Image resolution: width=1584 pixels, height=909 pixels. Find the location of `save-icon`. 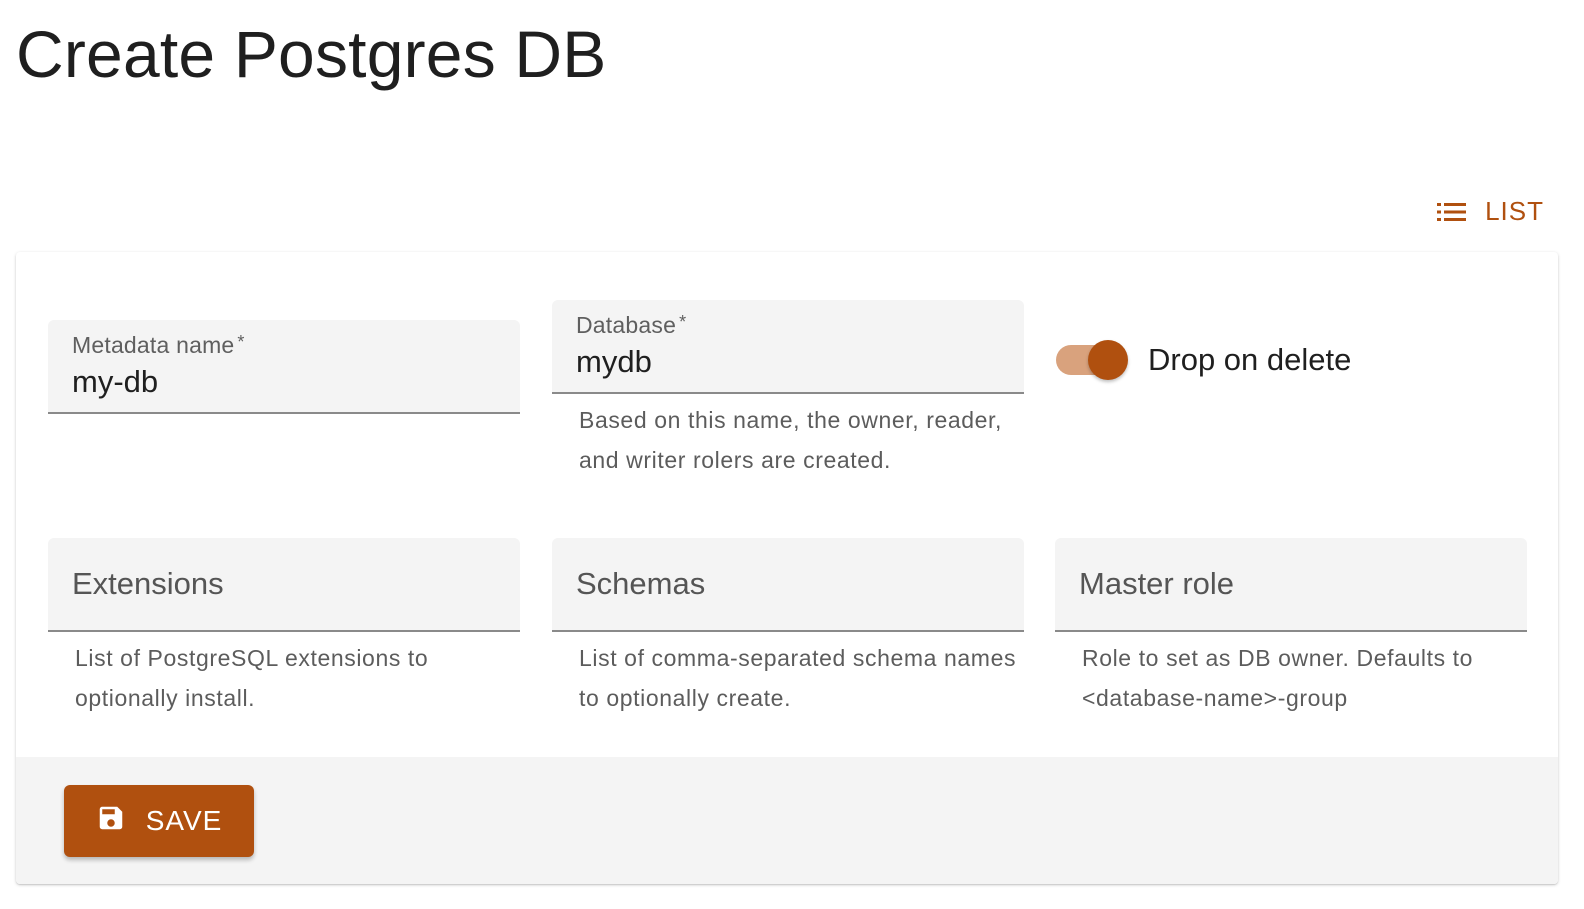

save-icon is located at coordinates (111, 821).